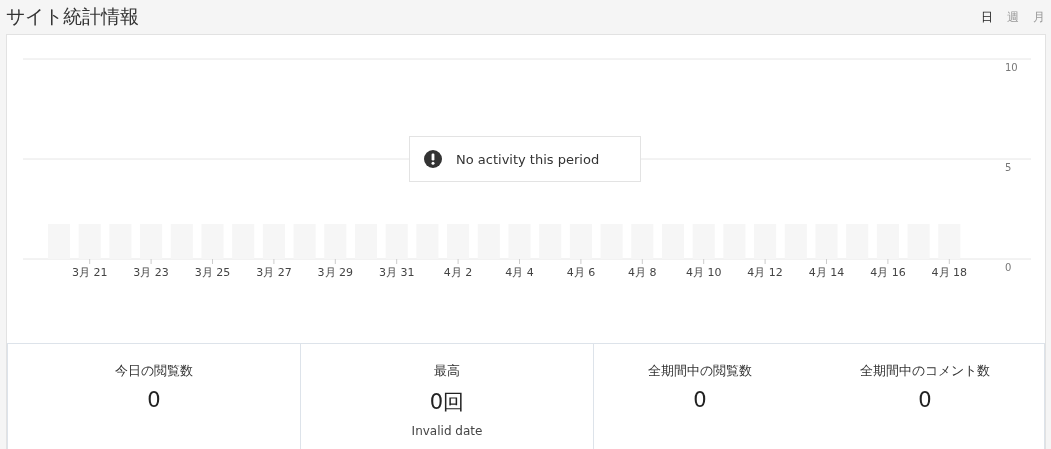  I want to click on axis-label: 0, so click(1008, 267).